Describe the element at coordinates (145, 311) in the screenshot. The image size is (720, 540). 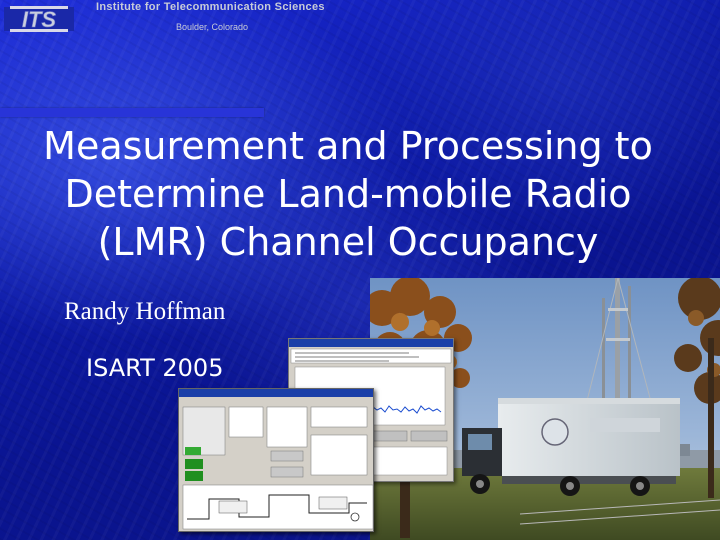
I see `author-name: Randy Hoffman` at that location.